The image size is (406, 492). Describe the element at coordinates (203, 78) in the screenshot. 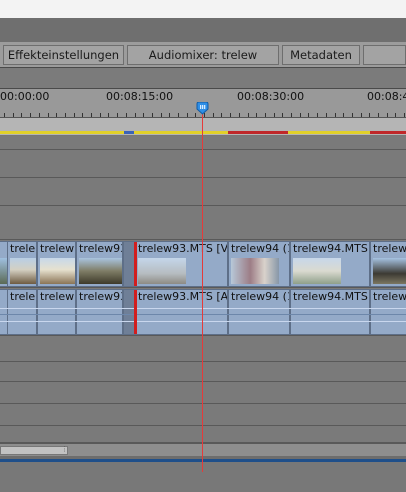

I see `panel-strip` at that location.